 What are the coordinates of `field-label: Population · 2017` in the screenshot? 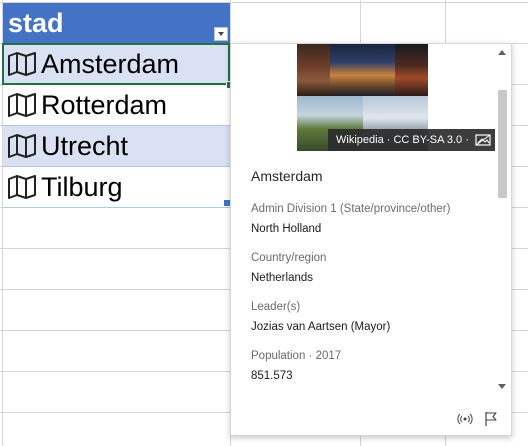 It's located at (296, 356).